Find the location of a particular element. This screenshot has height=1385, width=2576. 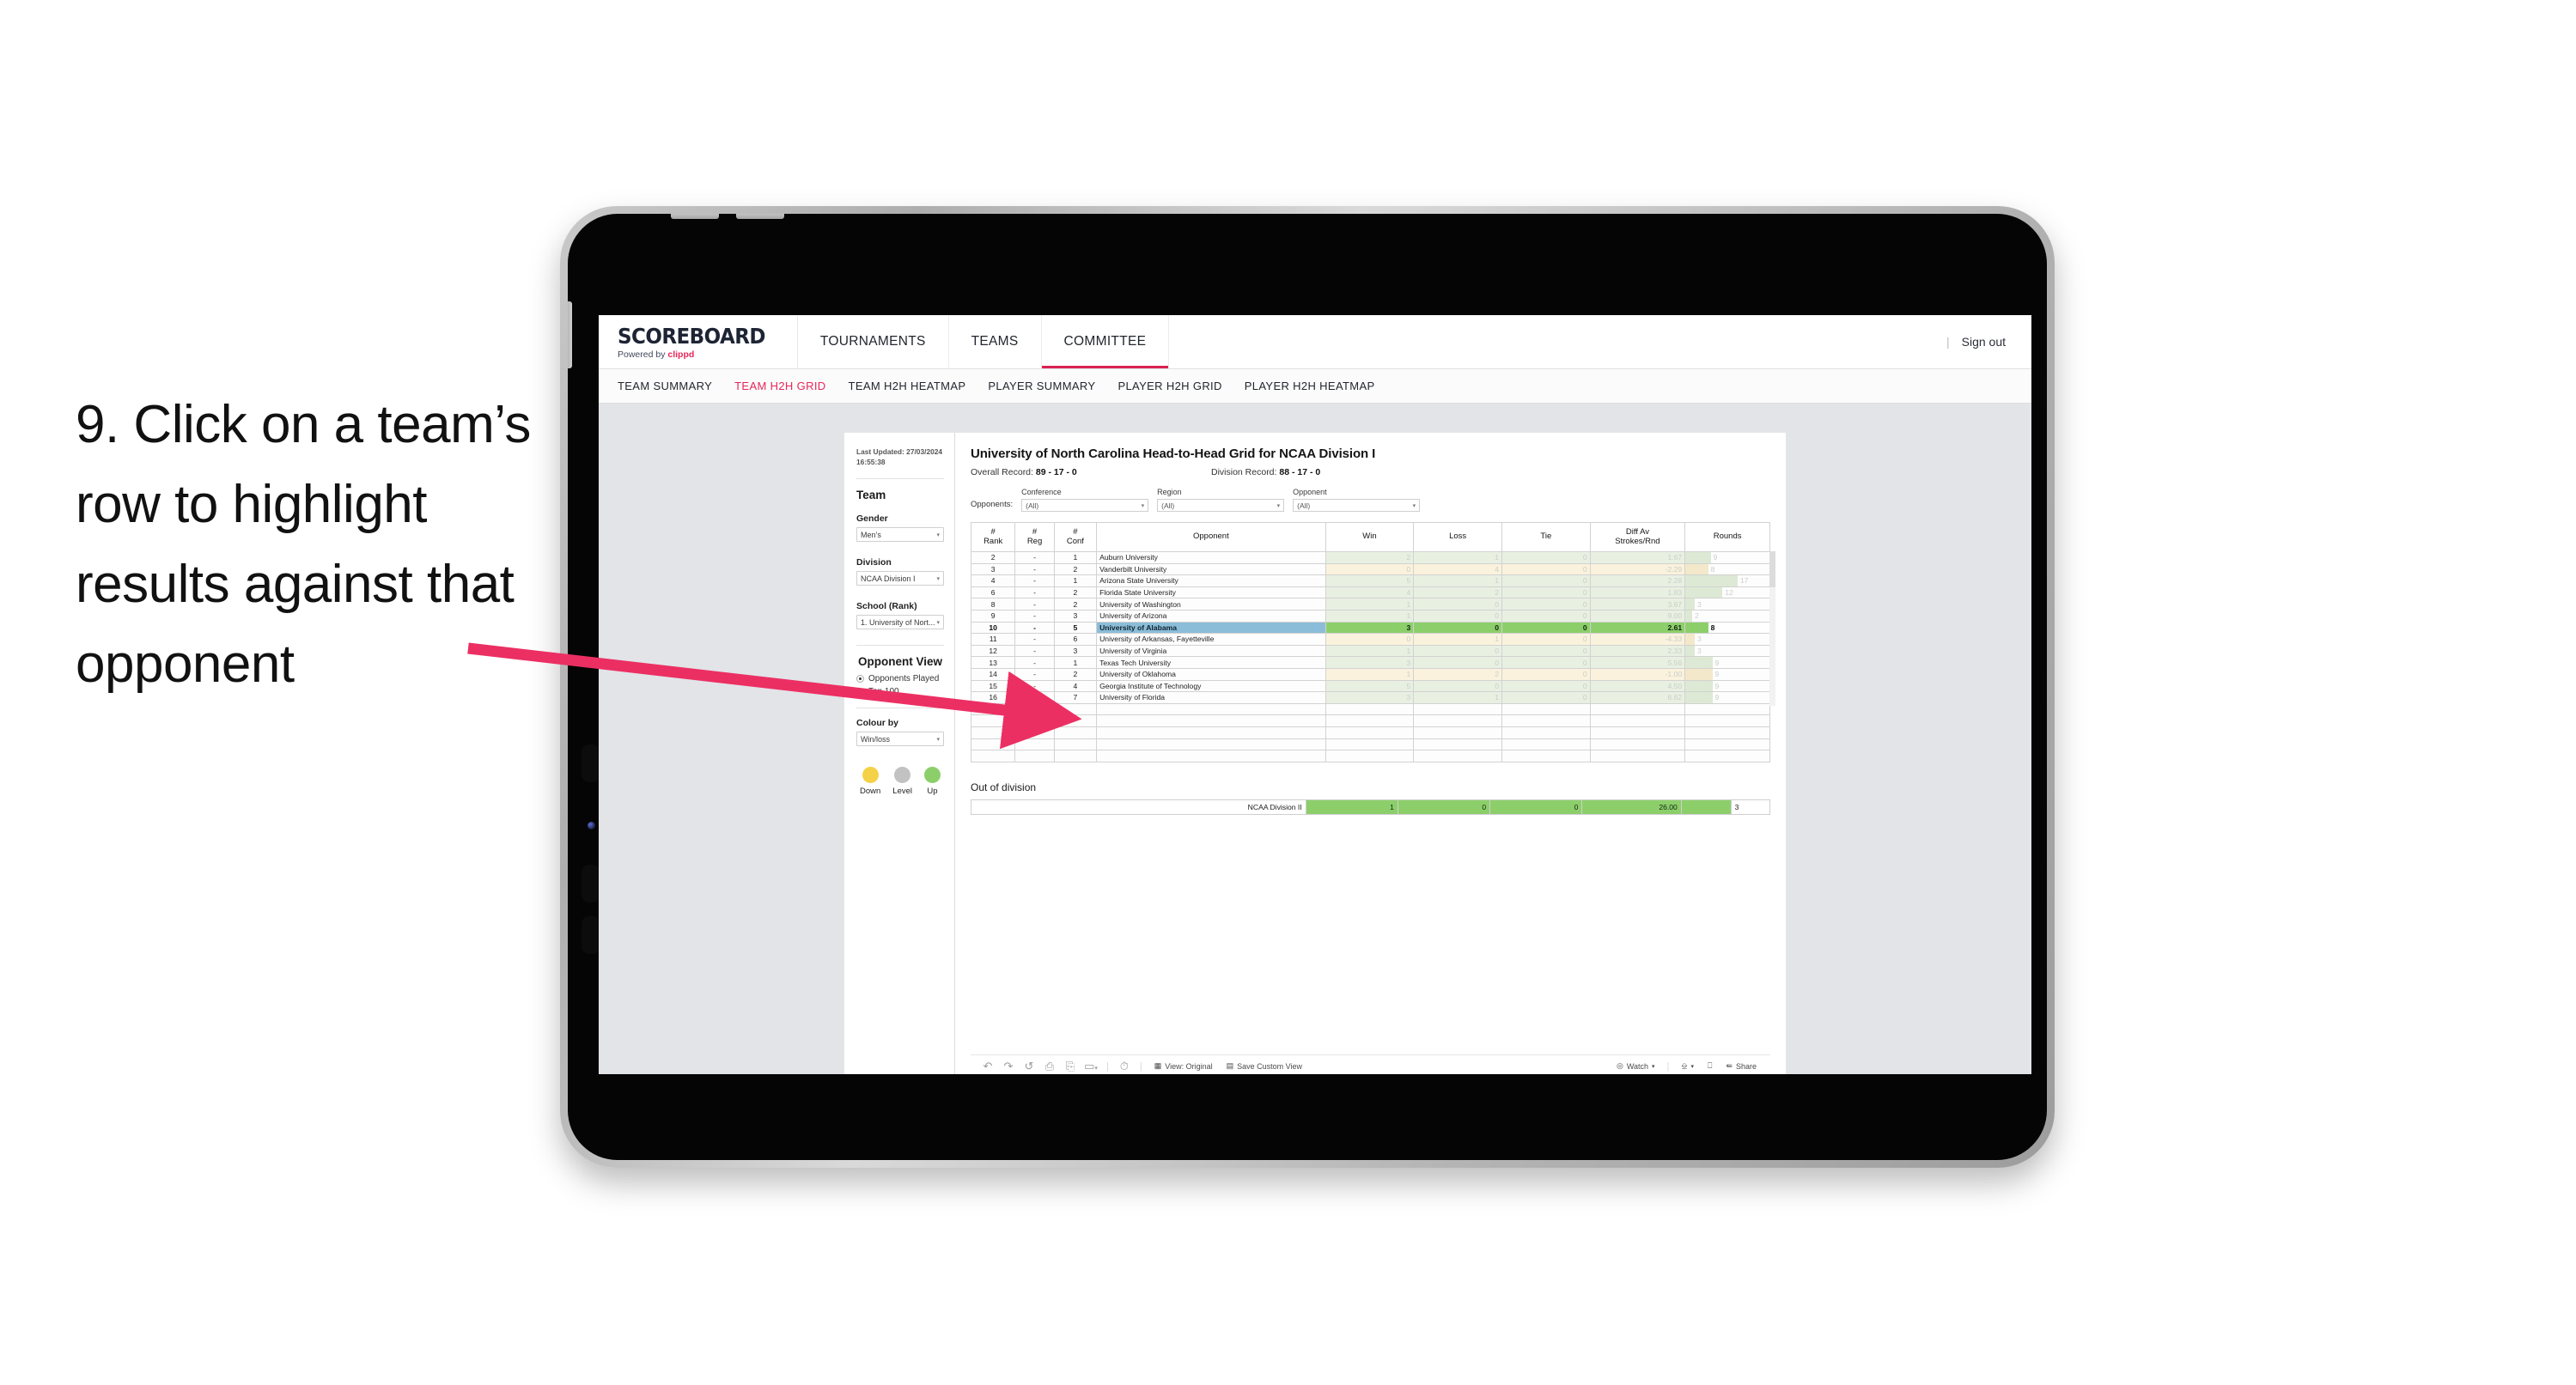

watch-button: ◎ Watch ▾ is located at coordinates (1636, 1066).